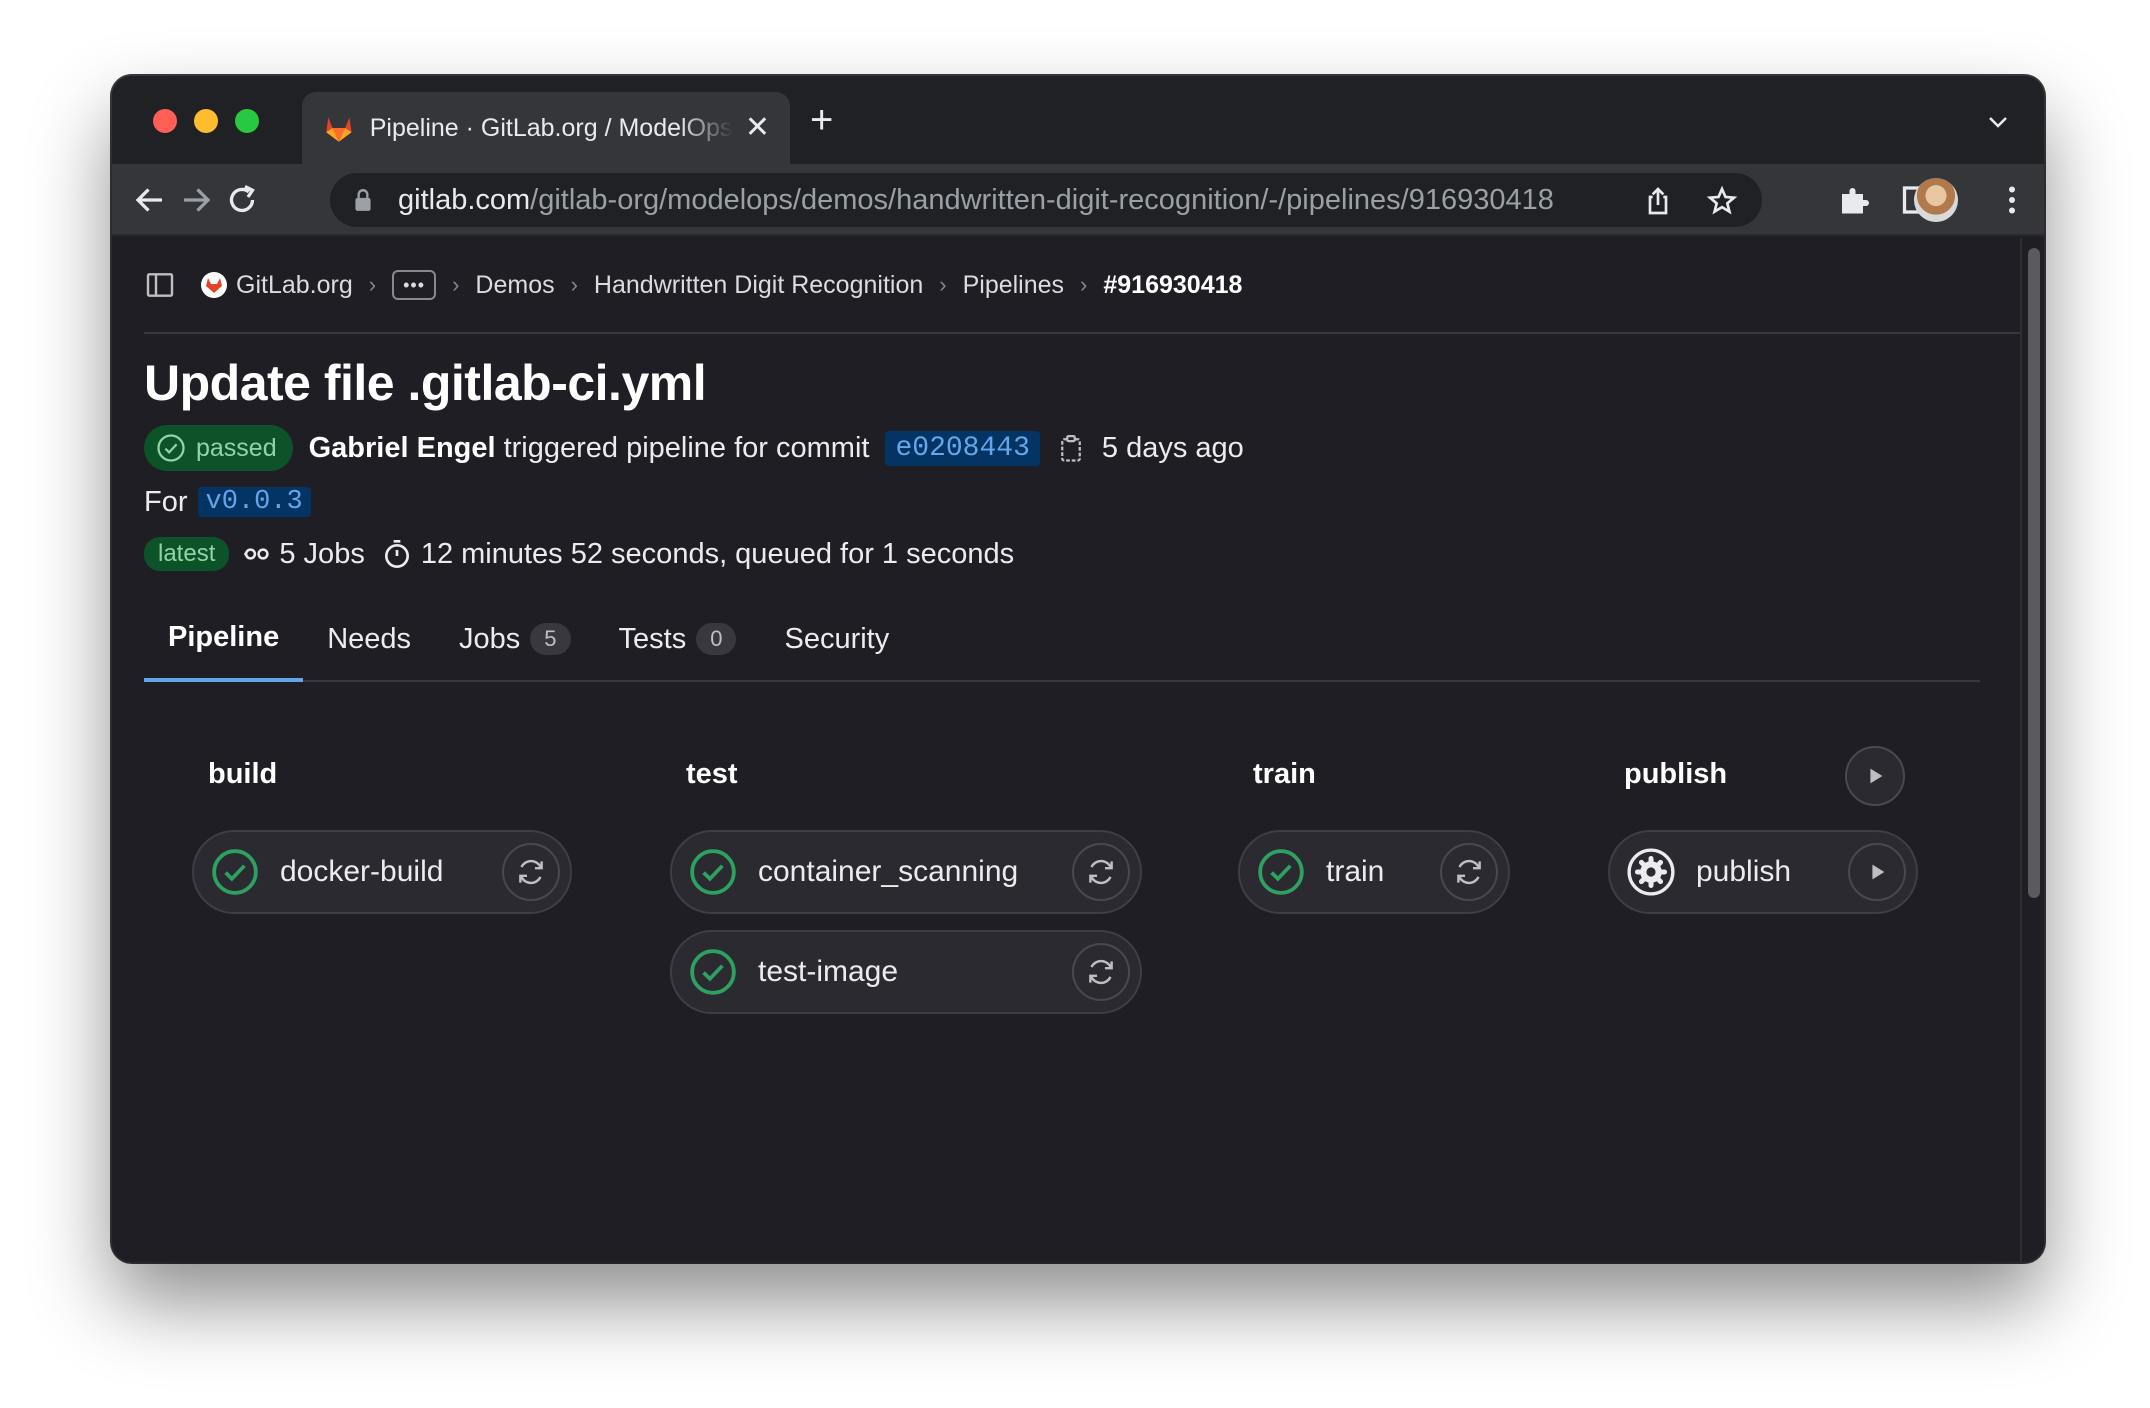  I want to click on tab-needs: Needs, so click(369, 639).